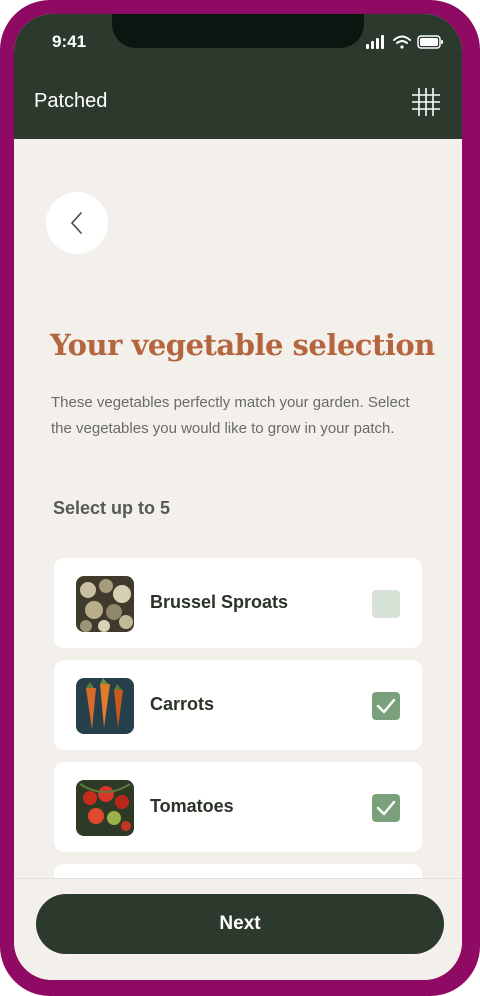  What do you see at coordinates (69, 41) in the screenshot?
I see `status-time: 9:41` at bounding box center [69, 41].